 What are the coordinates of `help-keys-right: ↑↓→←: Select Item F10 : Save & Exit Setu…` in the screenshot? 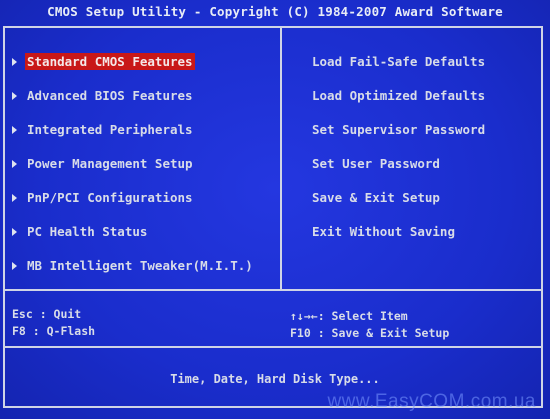 It's located at (369, 326).